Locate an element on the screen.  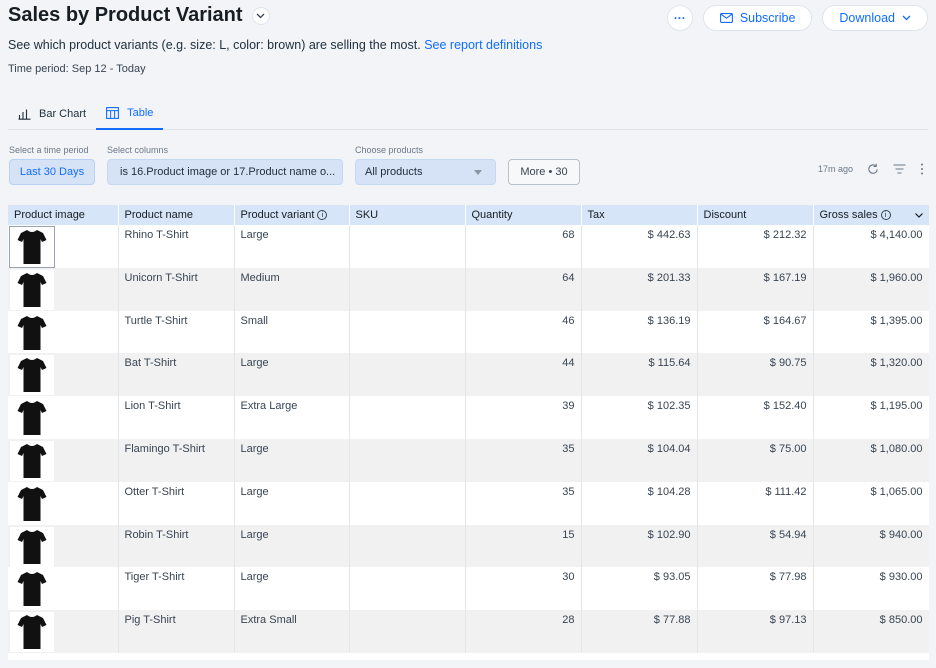
discount-cell: $ 111.42 is located at coordinates (755, 503).